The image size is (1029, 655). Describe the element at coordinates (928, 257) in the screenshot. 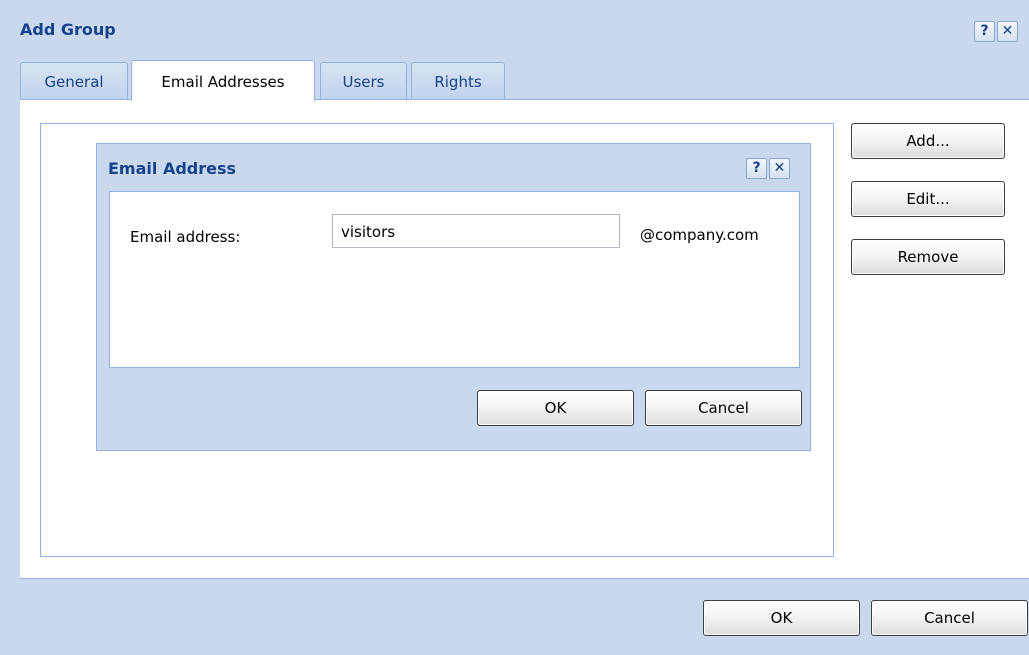

I see `remove-button: Remove` at that location.